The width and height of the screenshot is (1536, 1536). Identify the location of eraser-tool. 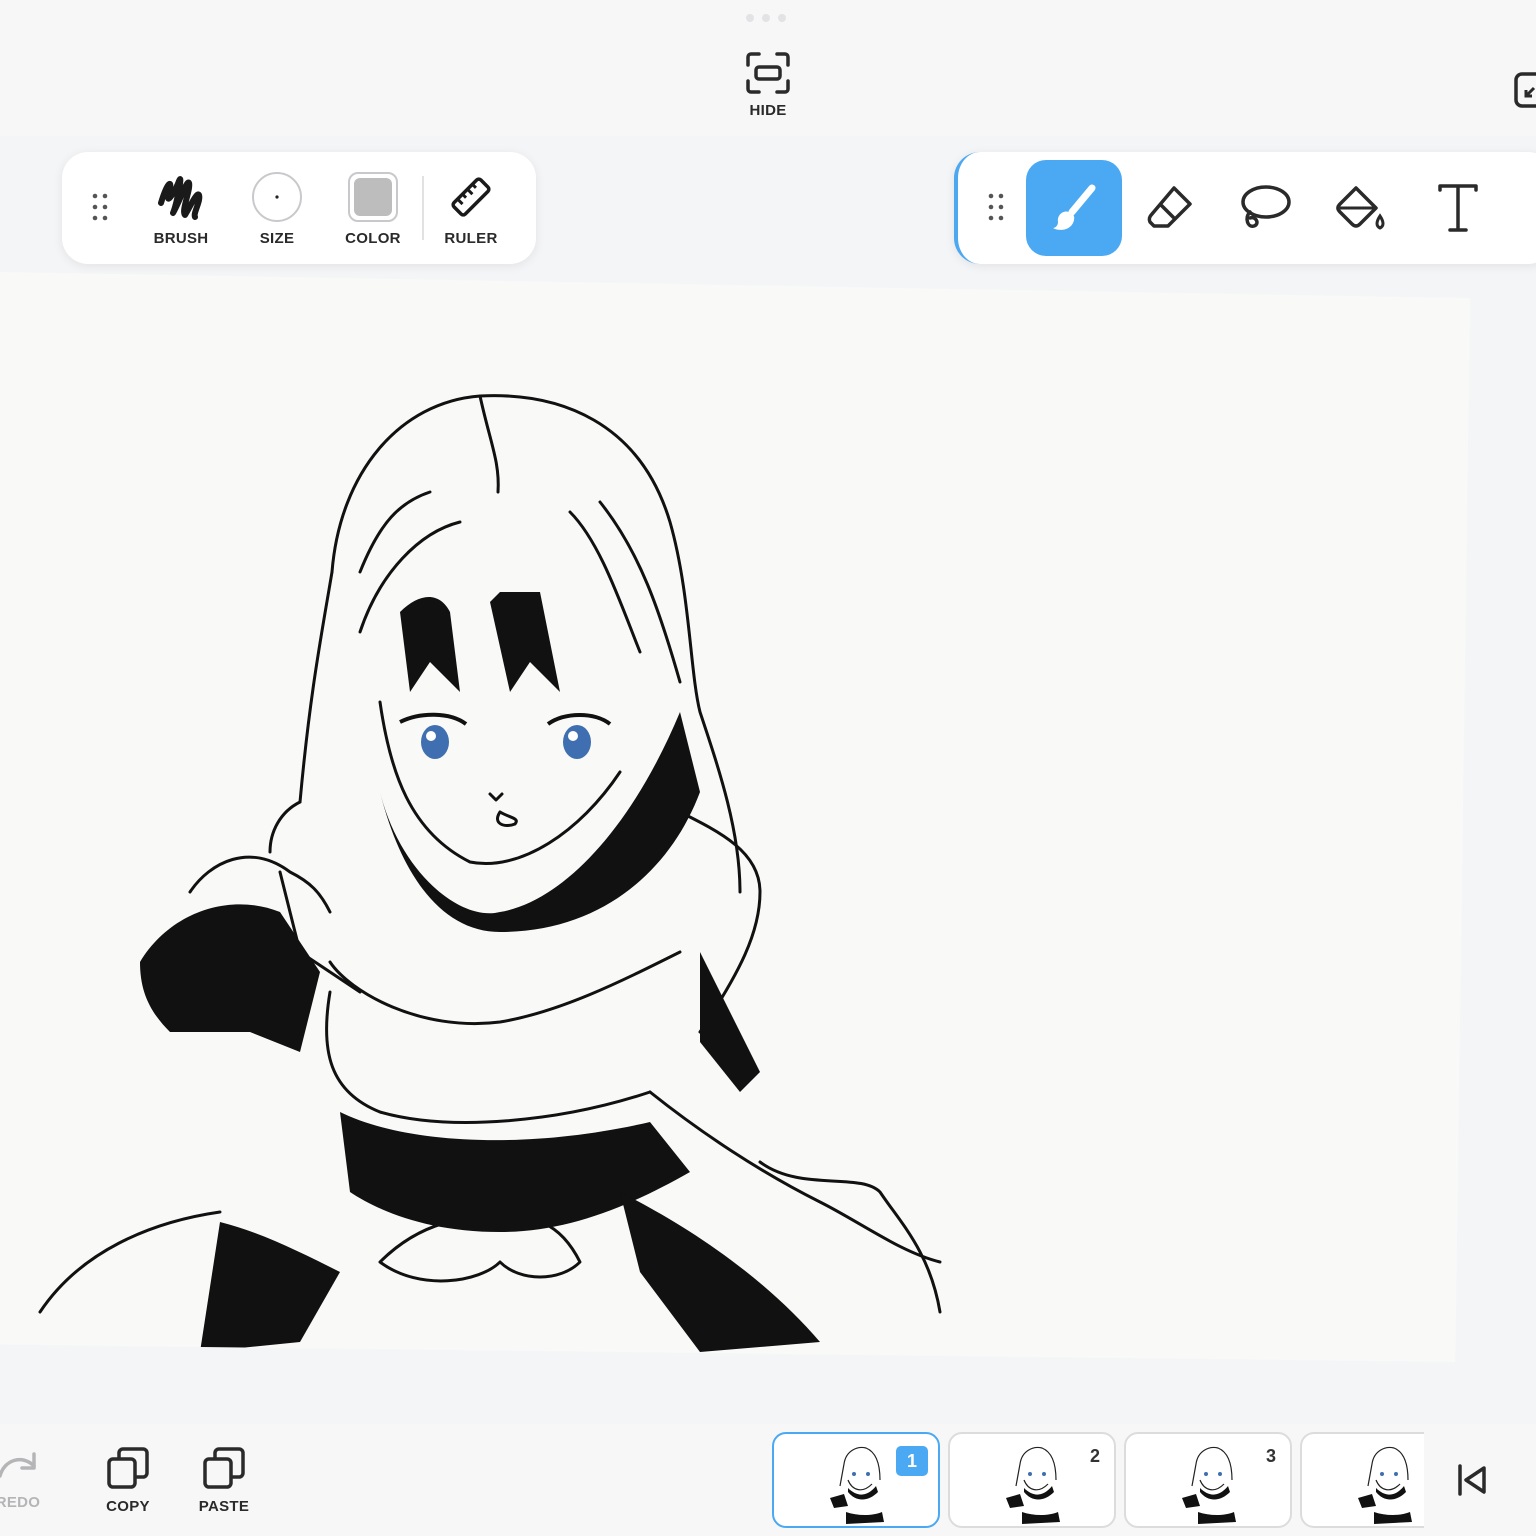
(1170, 208).